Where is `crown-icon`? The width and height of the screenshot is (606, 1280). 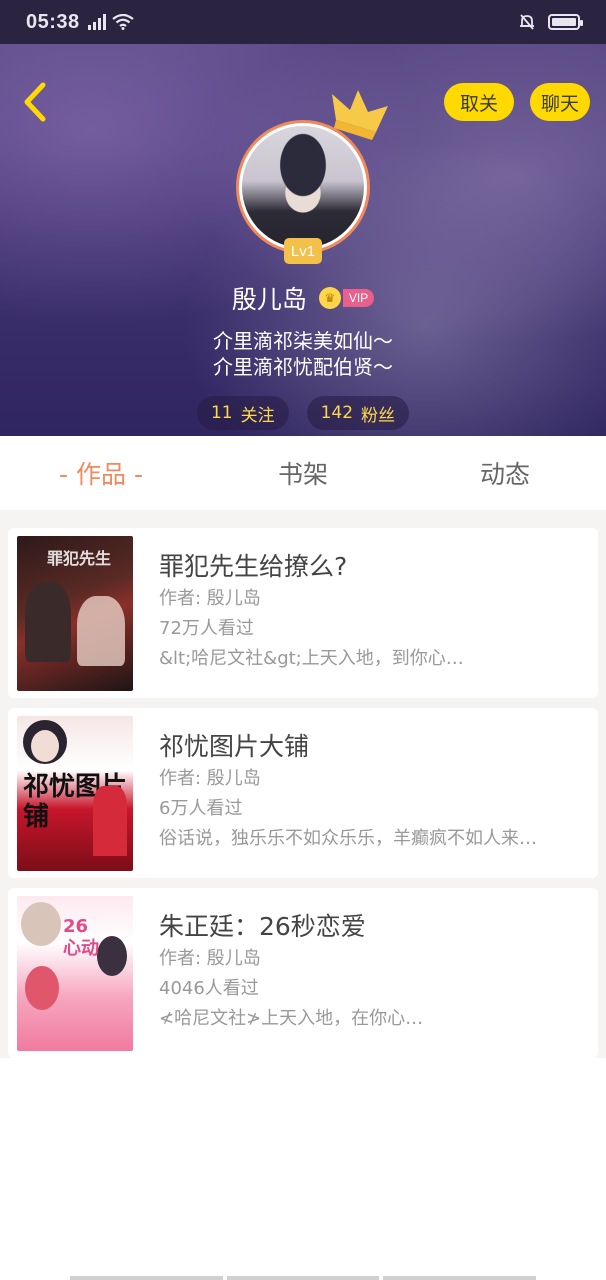 crown-icon is located at coordinates (360, 115).